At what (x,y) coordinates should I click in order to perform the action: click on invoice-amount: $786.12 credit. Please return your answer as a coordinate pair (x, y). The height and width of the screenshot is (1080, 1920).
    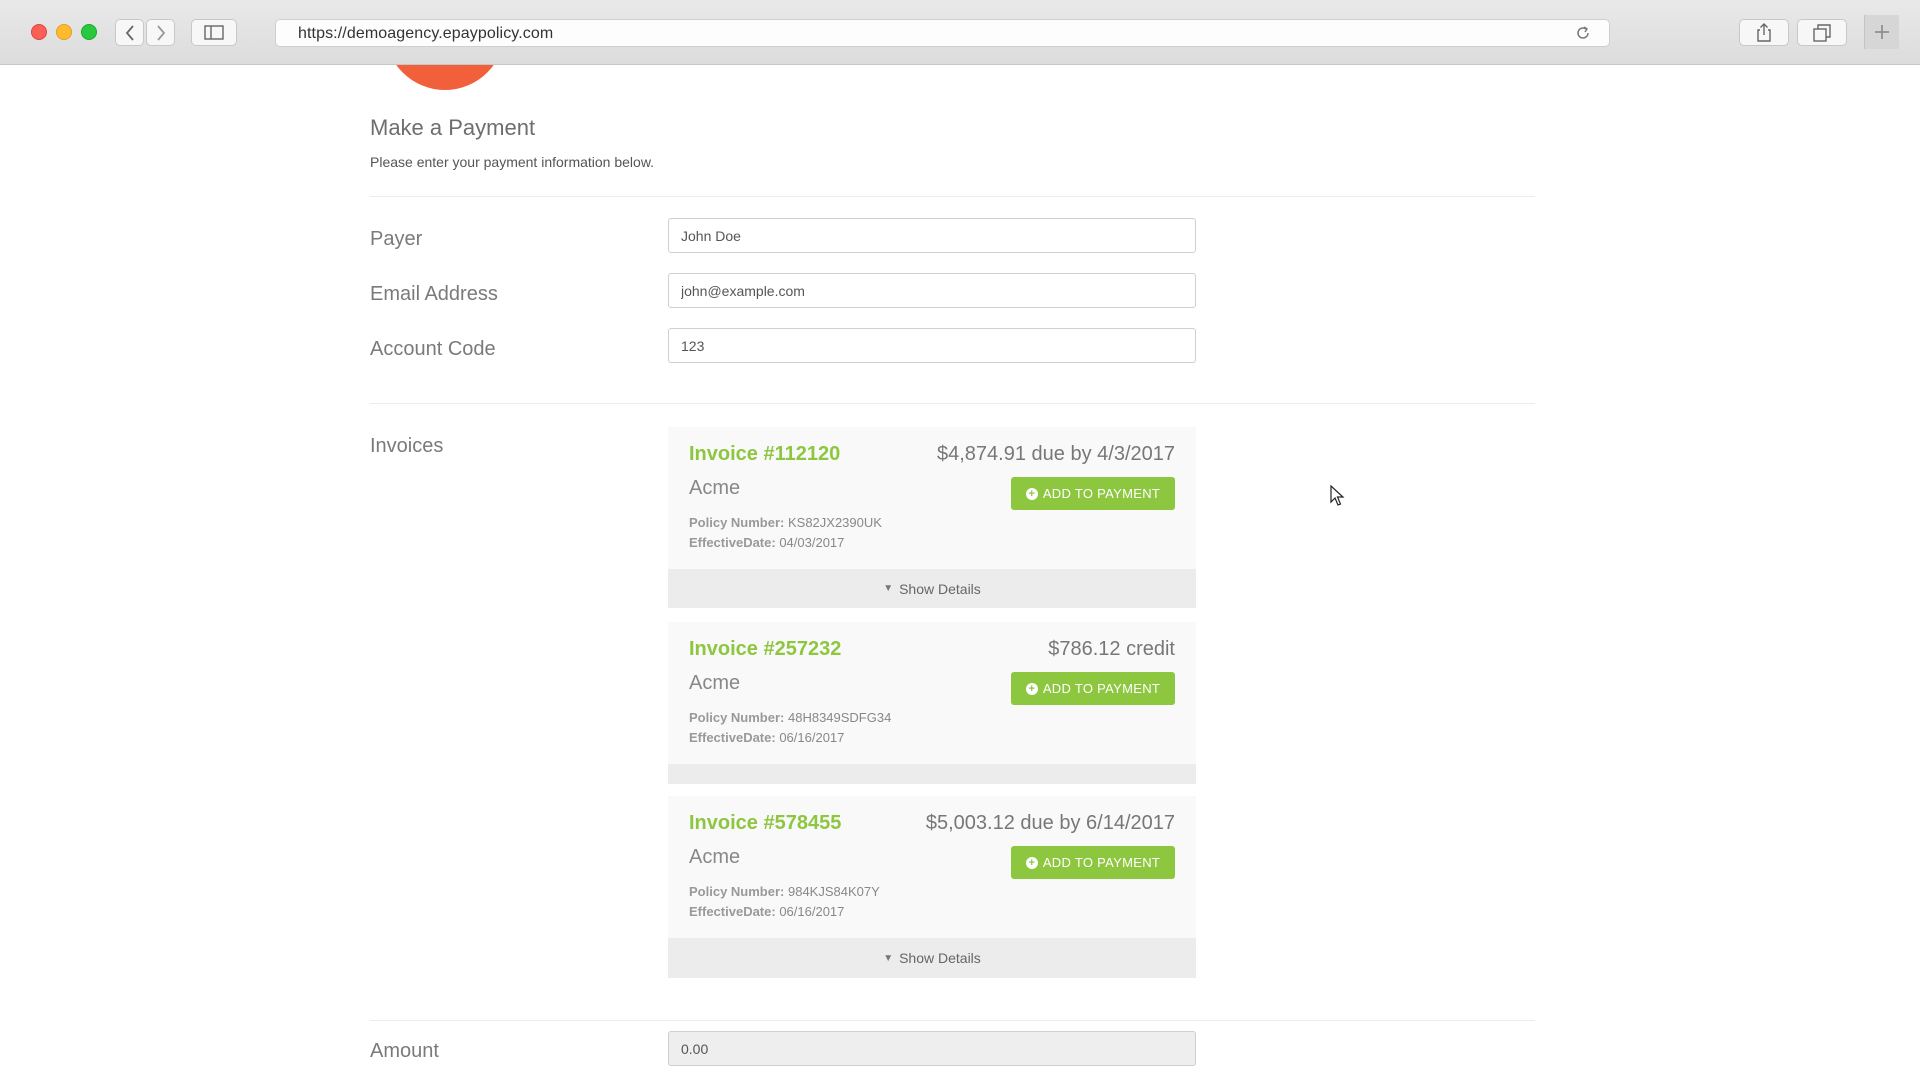
    Looking at the image, I should click on (1111, 649).